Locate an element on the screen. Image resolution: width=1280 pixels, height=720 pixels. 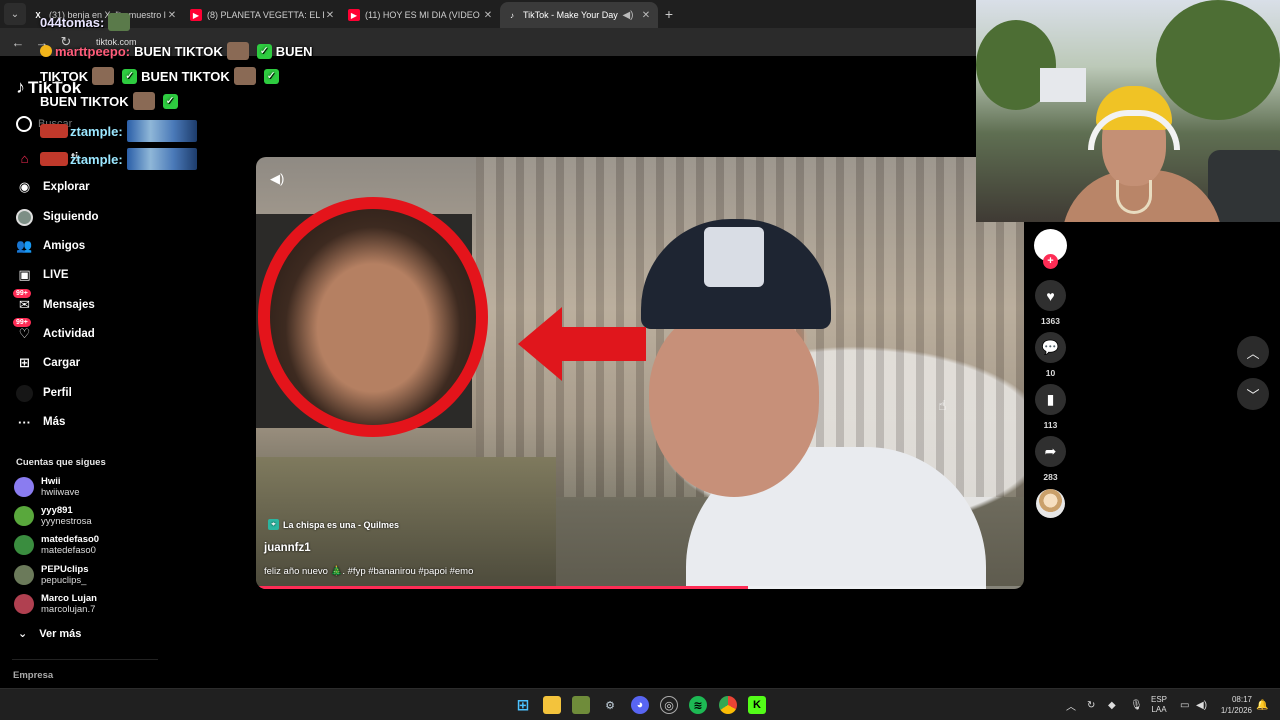
microphone-icon: 🎙 is located at coordinates (1136, 704).